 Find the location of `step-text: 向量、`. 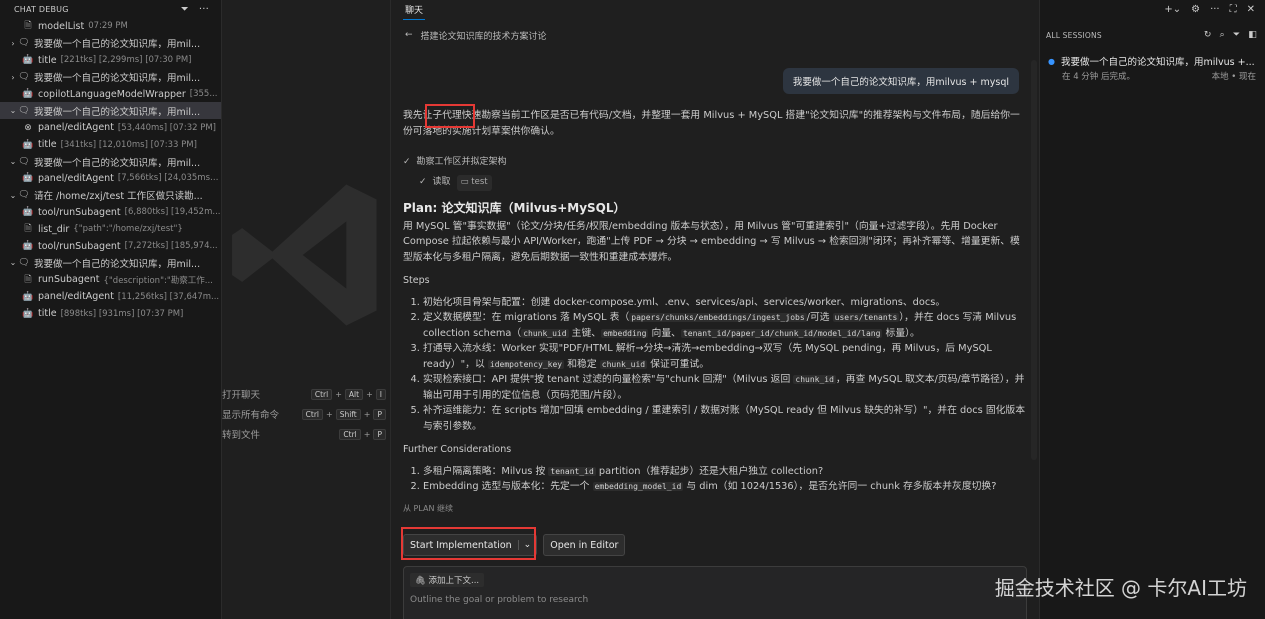

step-text: 向量、 is located at coordinates (664, 333).